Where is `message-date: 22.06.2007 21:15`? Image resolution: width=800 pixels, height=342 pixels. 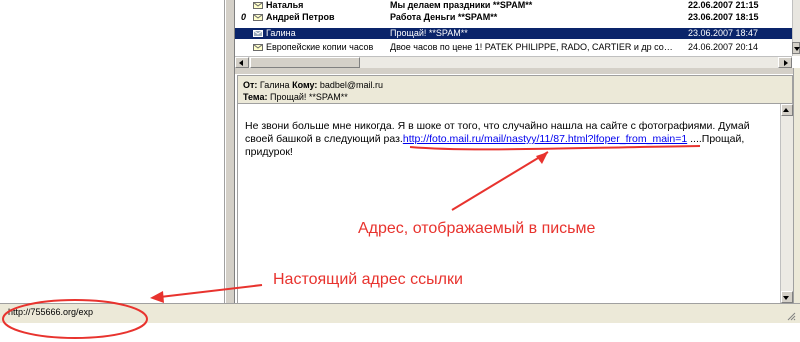
message-date: 22.06.2007 21:15 is located at coordinates (723, 5).